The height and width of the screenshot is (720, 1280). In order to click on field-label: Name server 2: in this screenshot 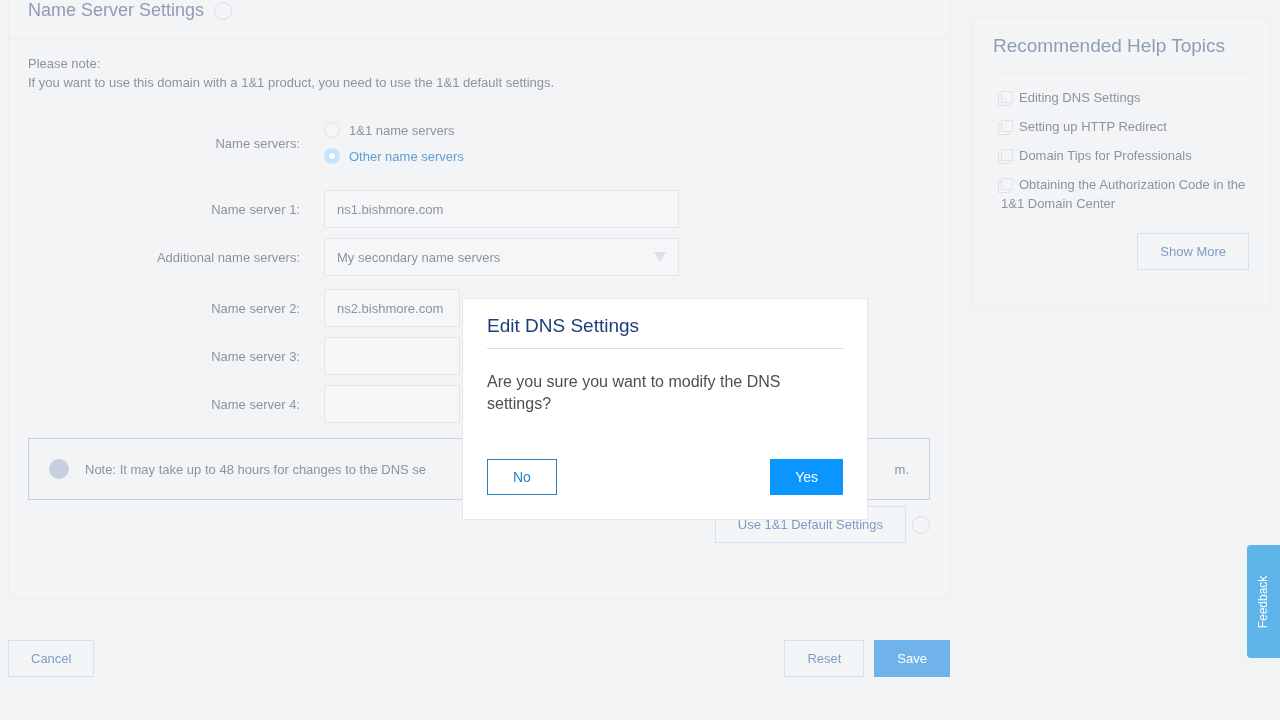, I will do `click(255, 308)`.